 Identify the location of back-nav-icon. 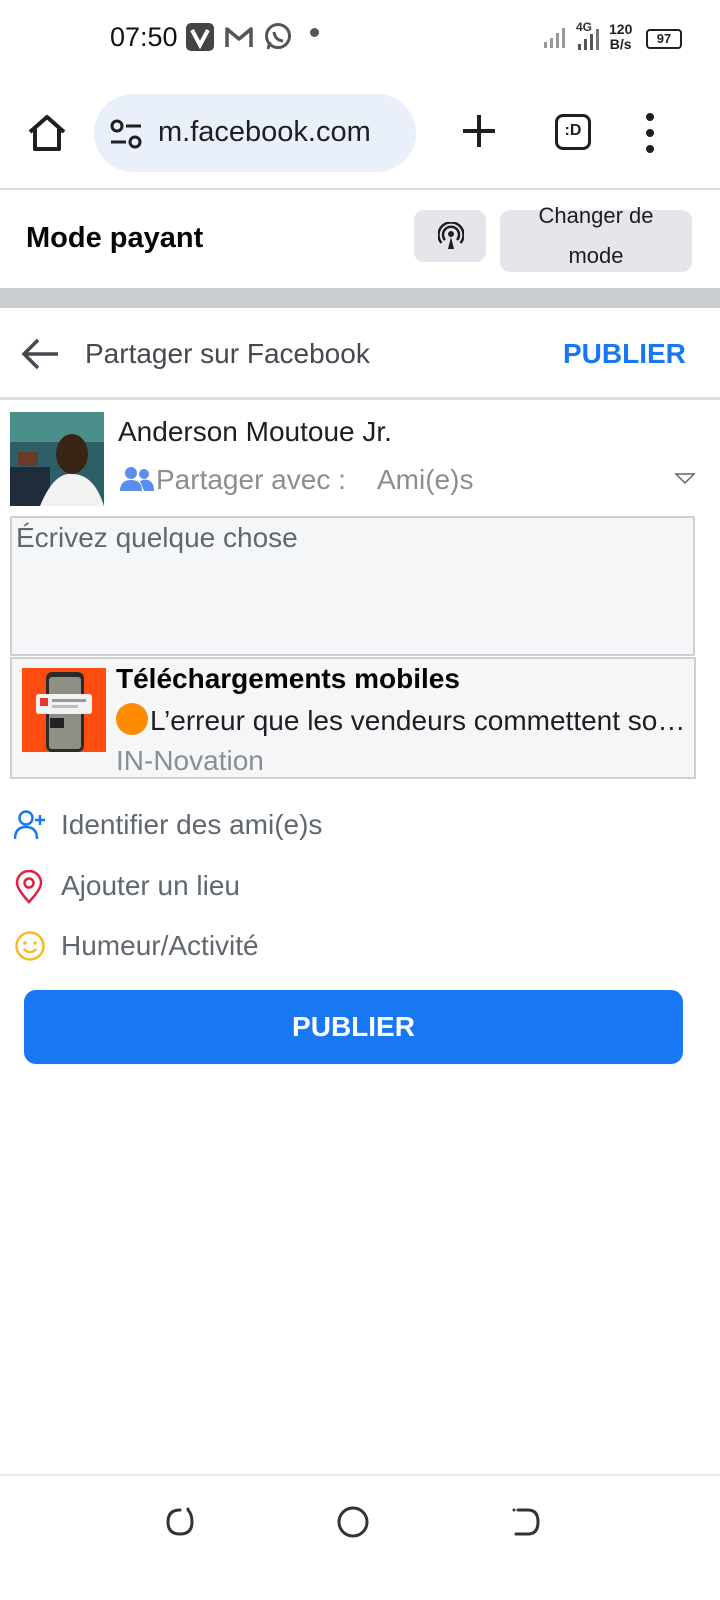
(526, 1522).